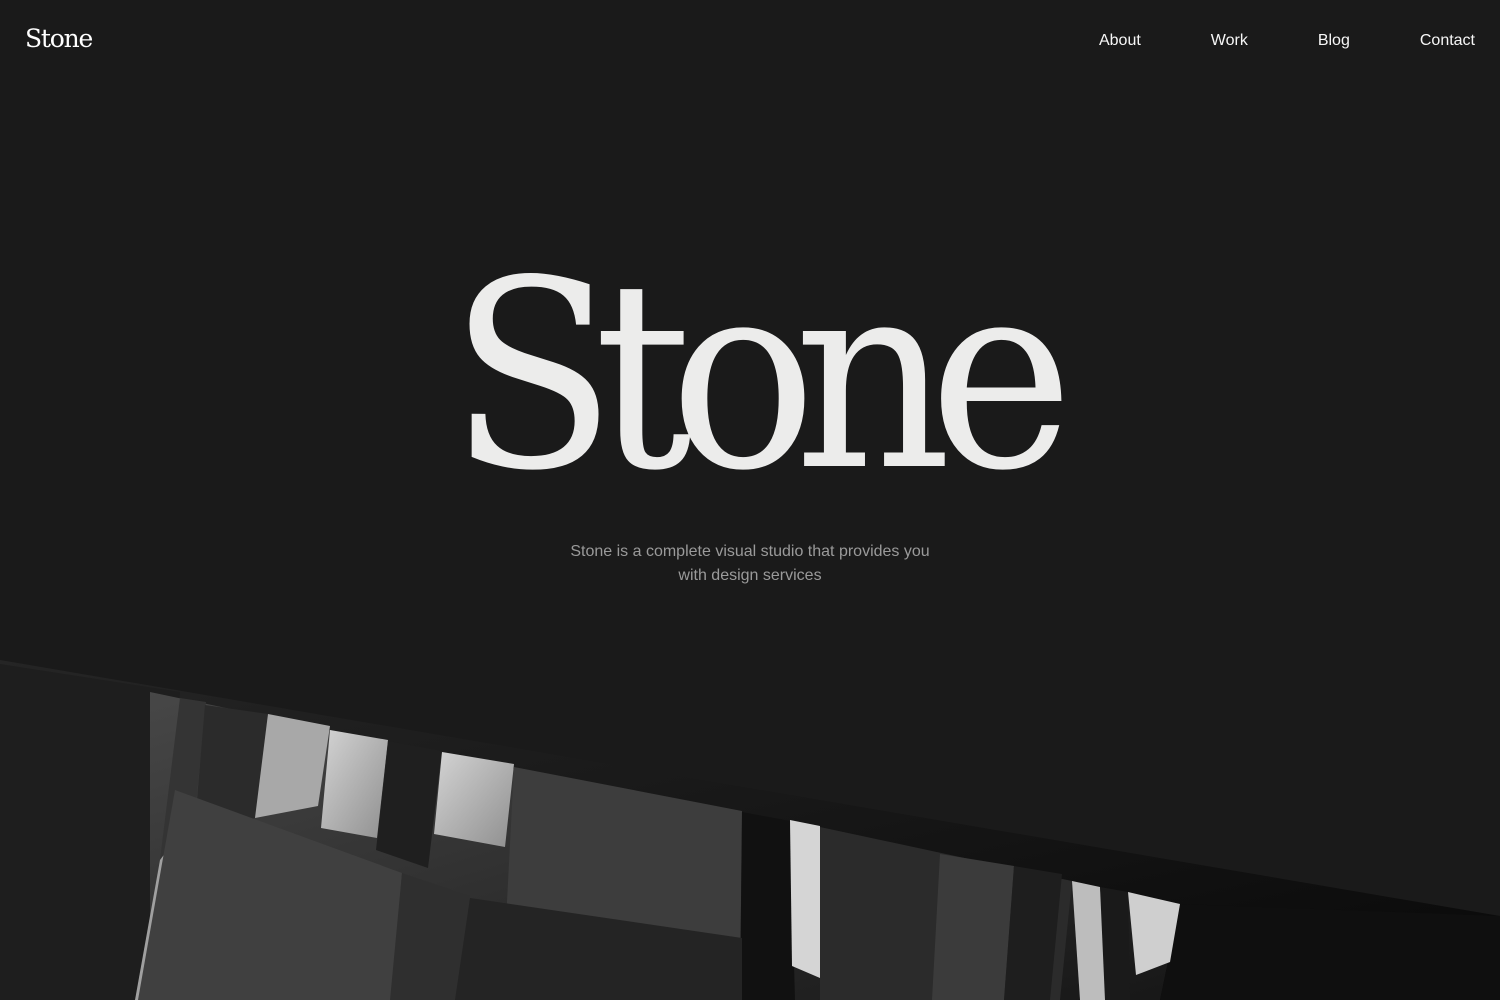 Image resolution: width=1500 pixels, height=1000 pixels. I want to click on nav-link-blog: Blog, so click(1334, 41).